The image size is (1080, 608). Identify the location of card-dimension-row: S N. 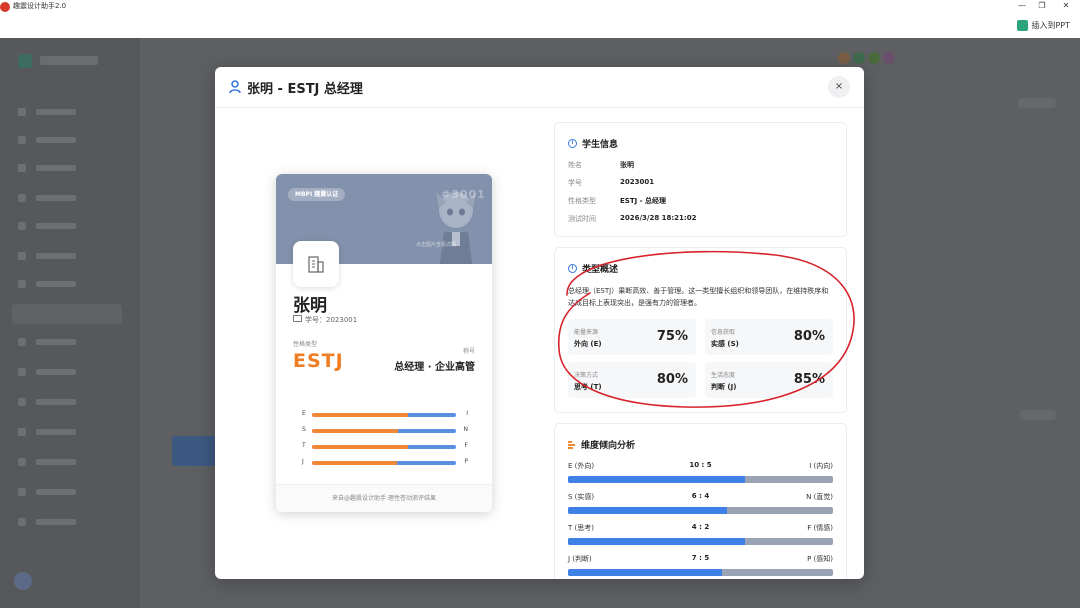
(385, 430).